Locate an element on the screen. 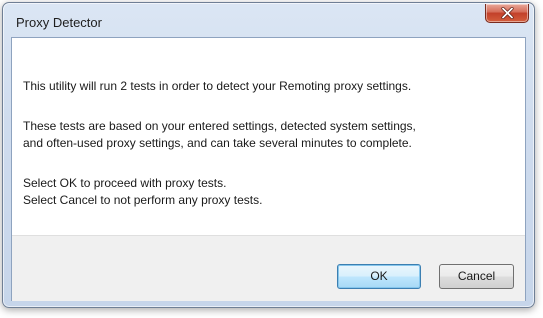 This screenshot has width=543, height=318. cancel-button: Cancel is located at coordinates (476, 276).